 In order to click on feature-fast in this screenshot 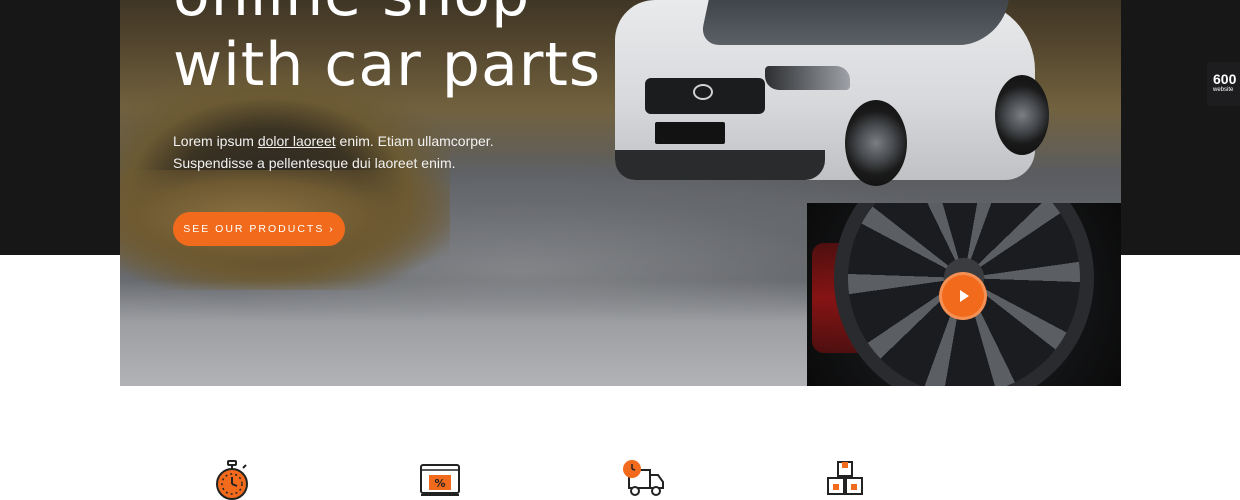, I will do `click(232, 479)`.